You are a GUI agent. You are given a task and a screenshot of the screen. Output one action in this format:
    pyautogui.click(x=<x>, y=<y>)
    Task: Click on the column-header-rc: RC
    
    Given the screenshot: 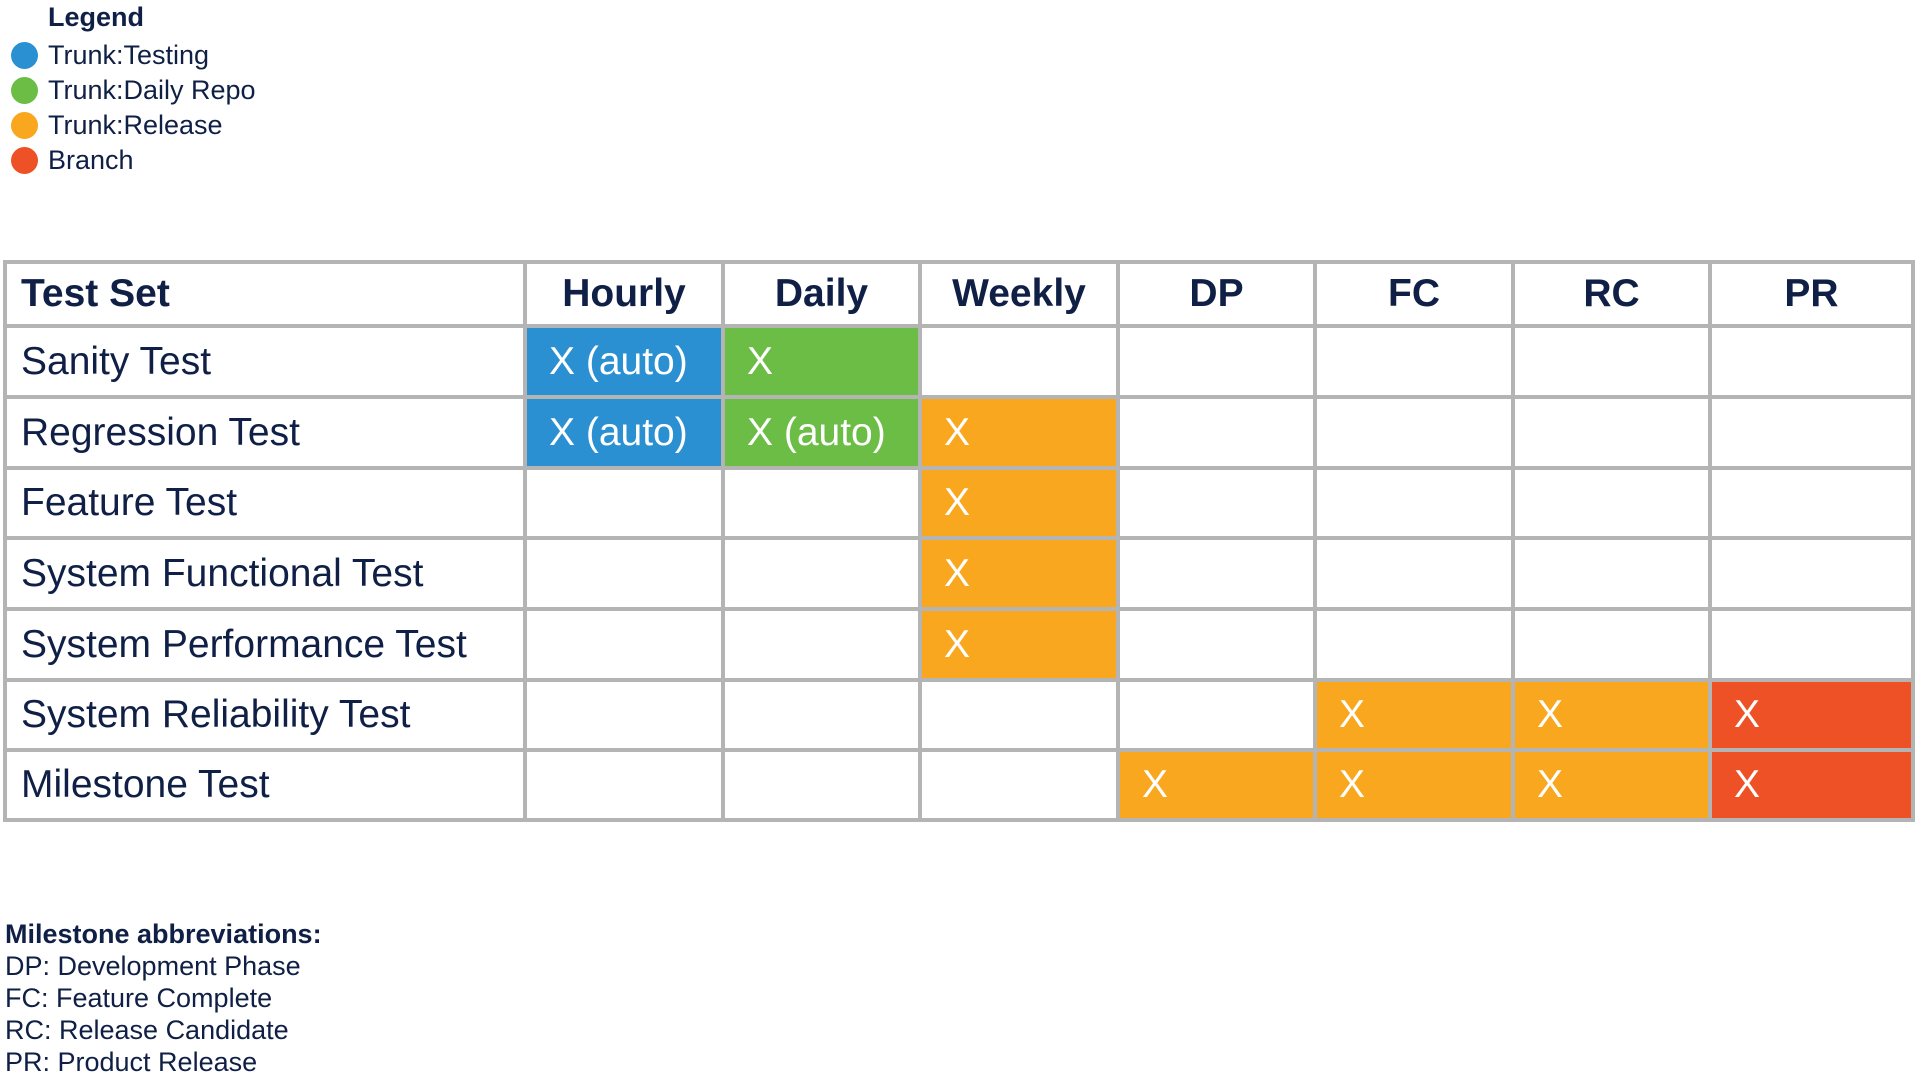 What is the action you would take?
    pyautogui.click(x=1611, y=294)
    